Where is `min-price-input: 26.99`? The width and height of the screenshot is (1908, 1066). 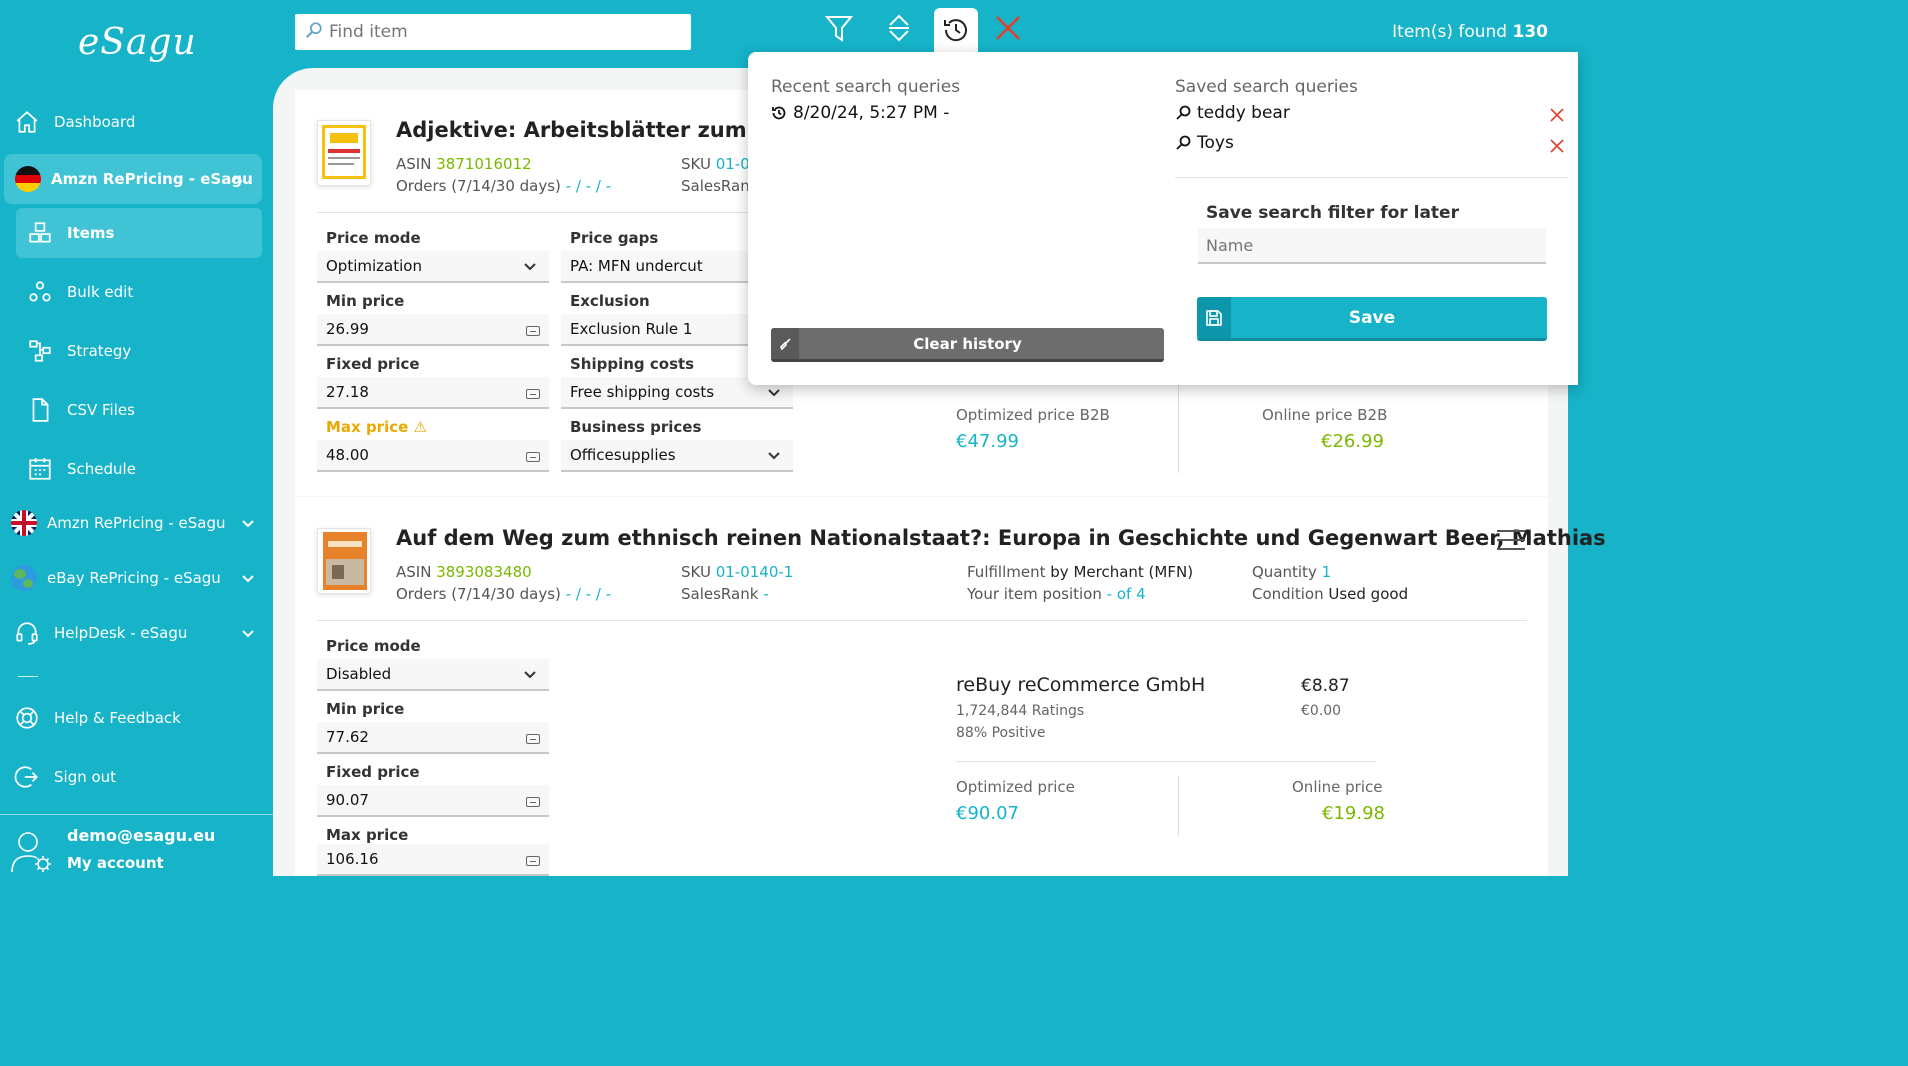
min-price-input: 26.99 is located at coordinates (433, 330).